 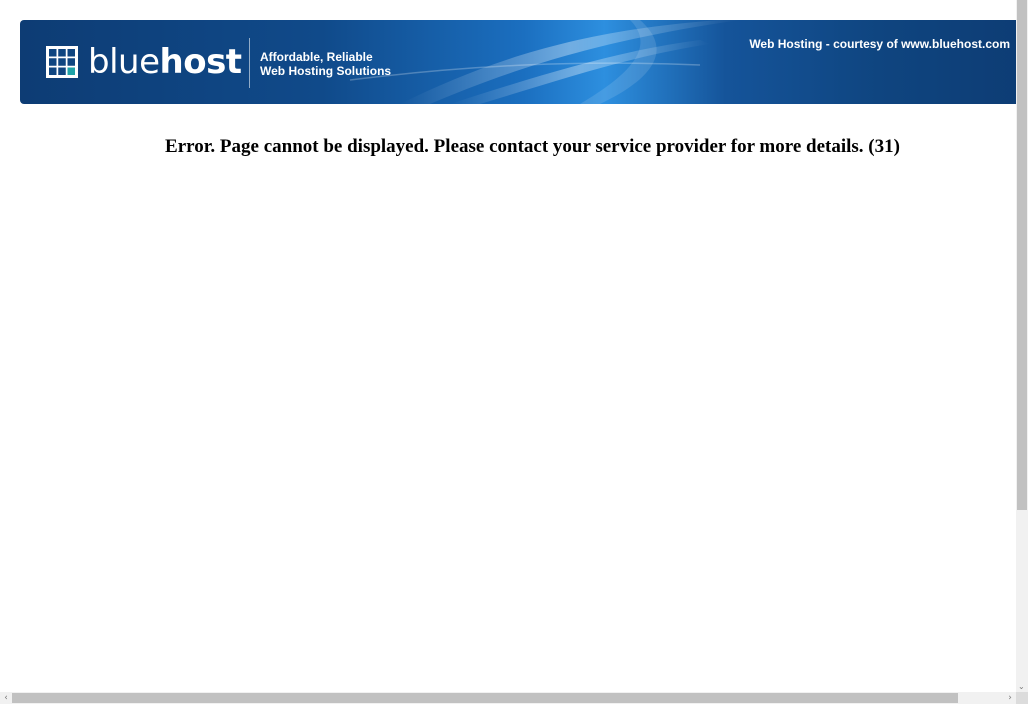 I want to click on horizontal-scroll-thumb, so click(x=485, y=698).